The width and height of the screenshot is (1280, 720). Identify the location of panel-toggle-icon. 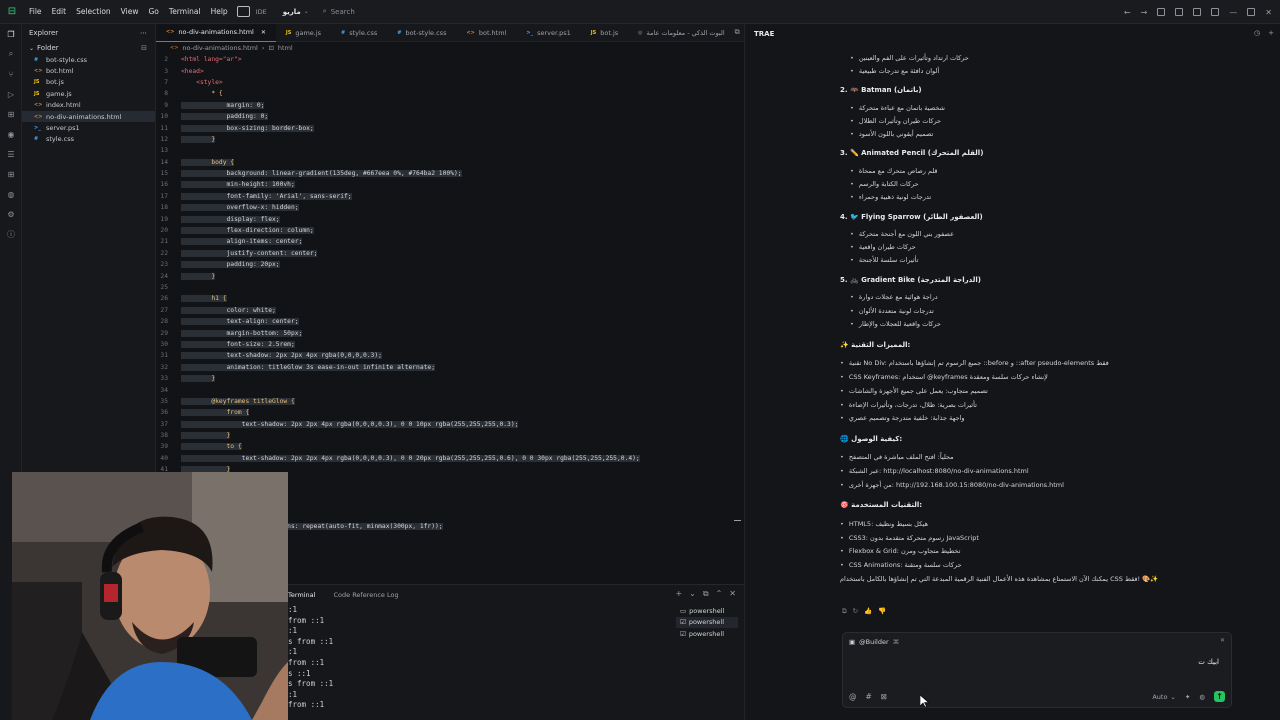
(1179, 12).